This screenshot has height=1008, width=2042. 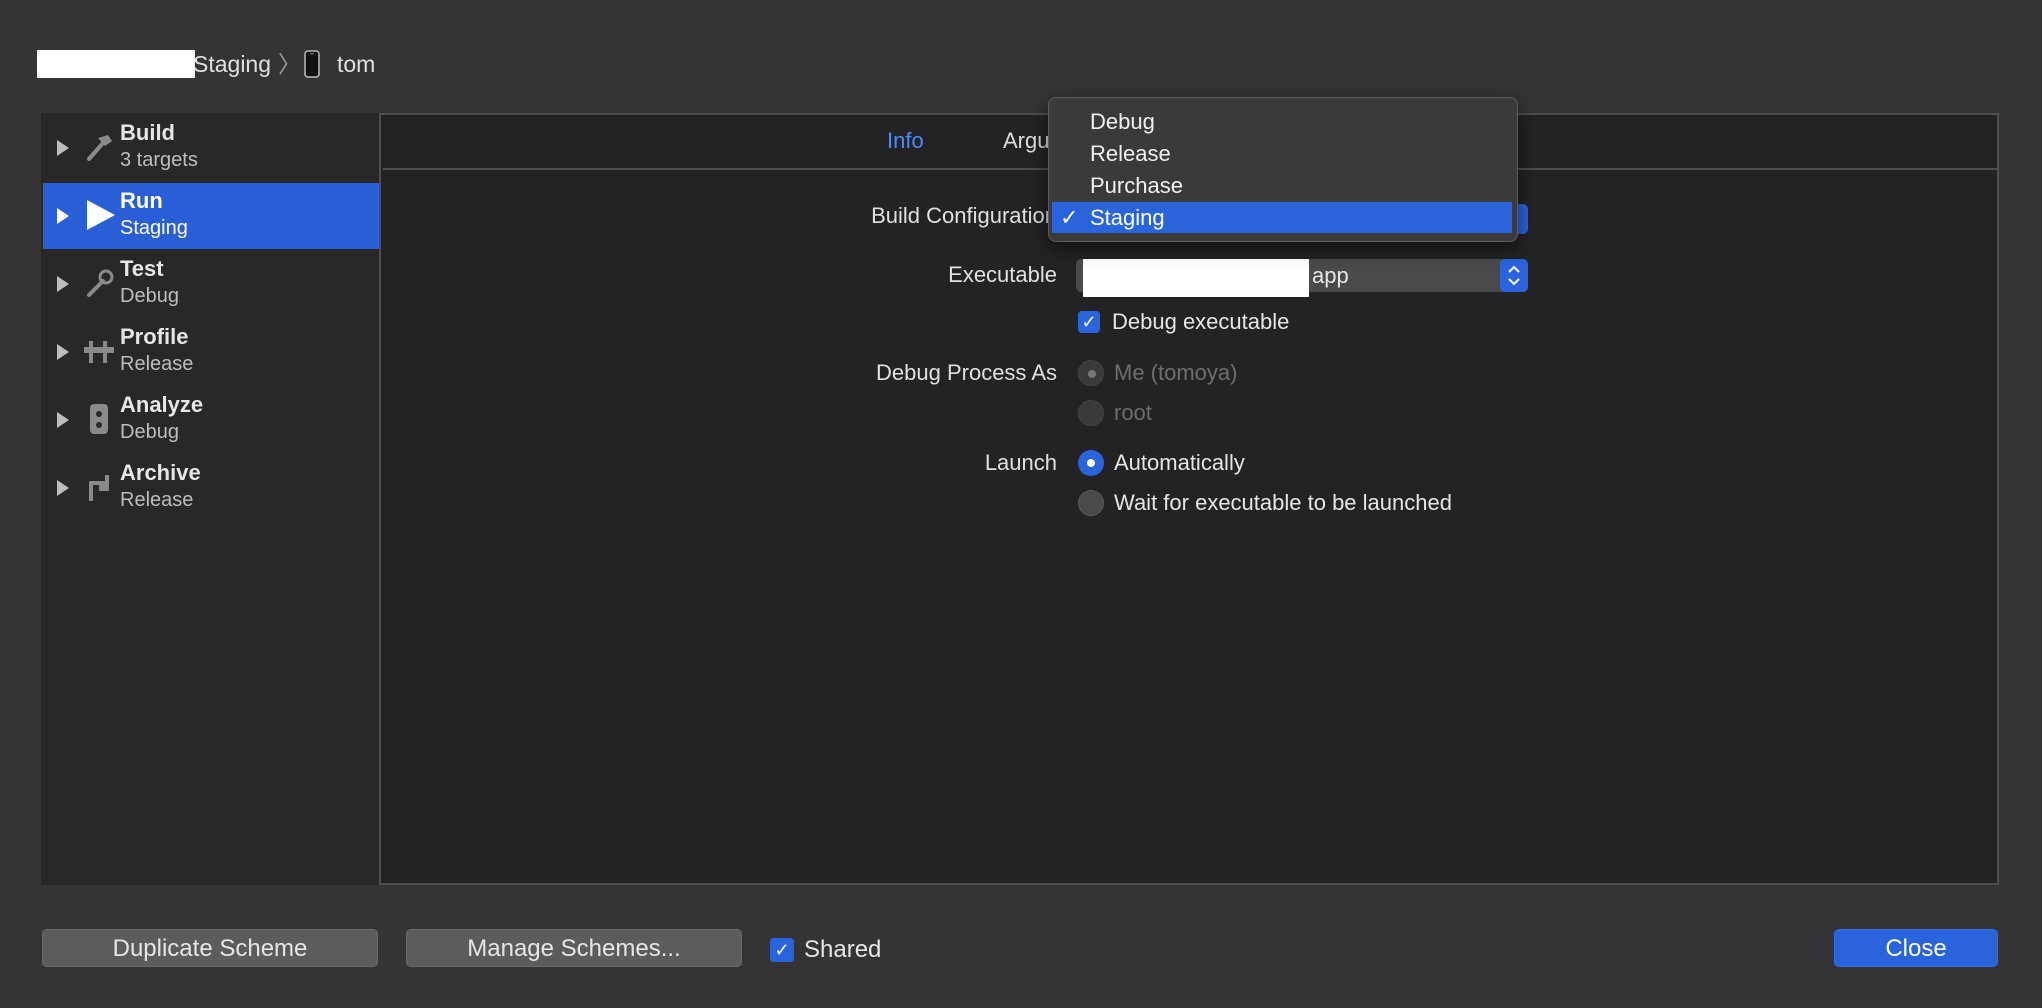 I want to click on sidebar-item-test: Test Debug, so click(x=211, y=284).